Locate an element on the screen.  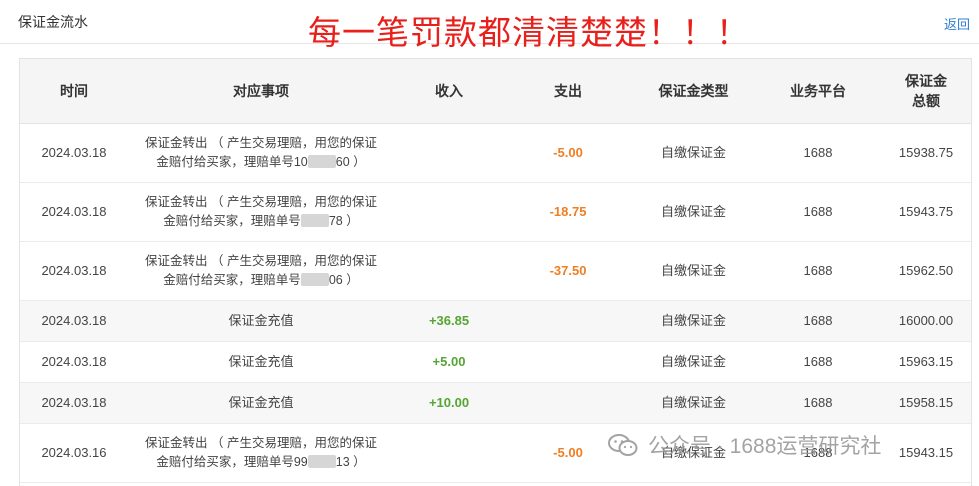
item-cell: 保证金转出 （ 产生交易理赔，用您的保证金赔付给买家，理赔单号10 60 ） is located at coordinates (261, 153).